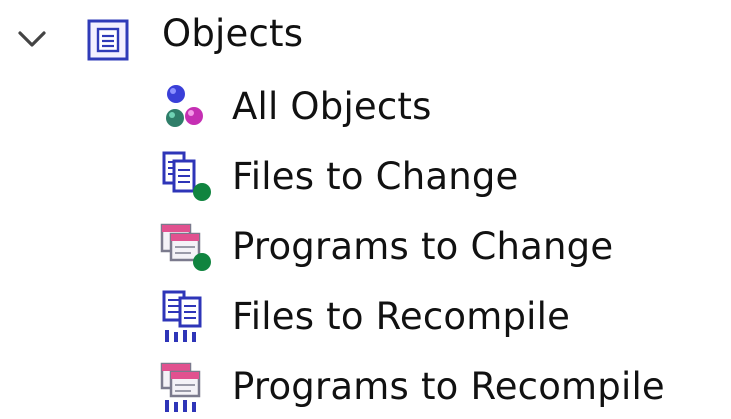  Describe the element at coordinates (184, 106) in the screenshot. I see `all-objects-icon` at that location.